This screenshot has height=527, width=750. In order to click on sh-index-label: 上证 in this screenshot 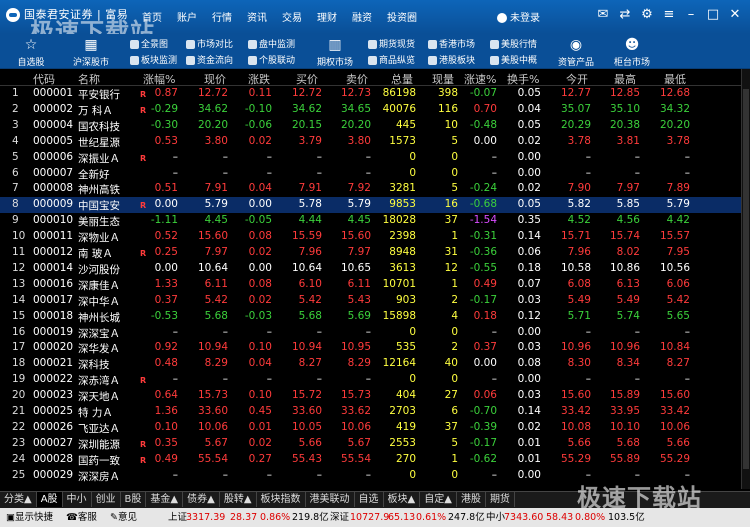, I will do `click(177, 517)`.